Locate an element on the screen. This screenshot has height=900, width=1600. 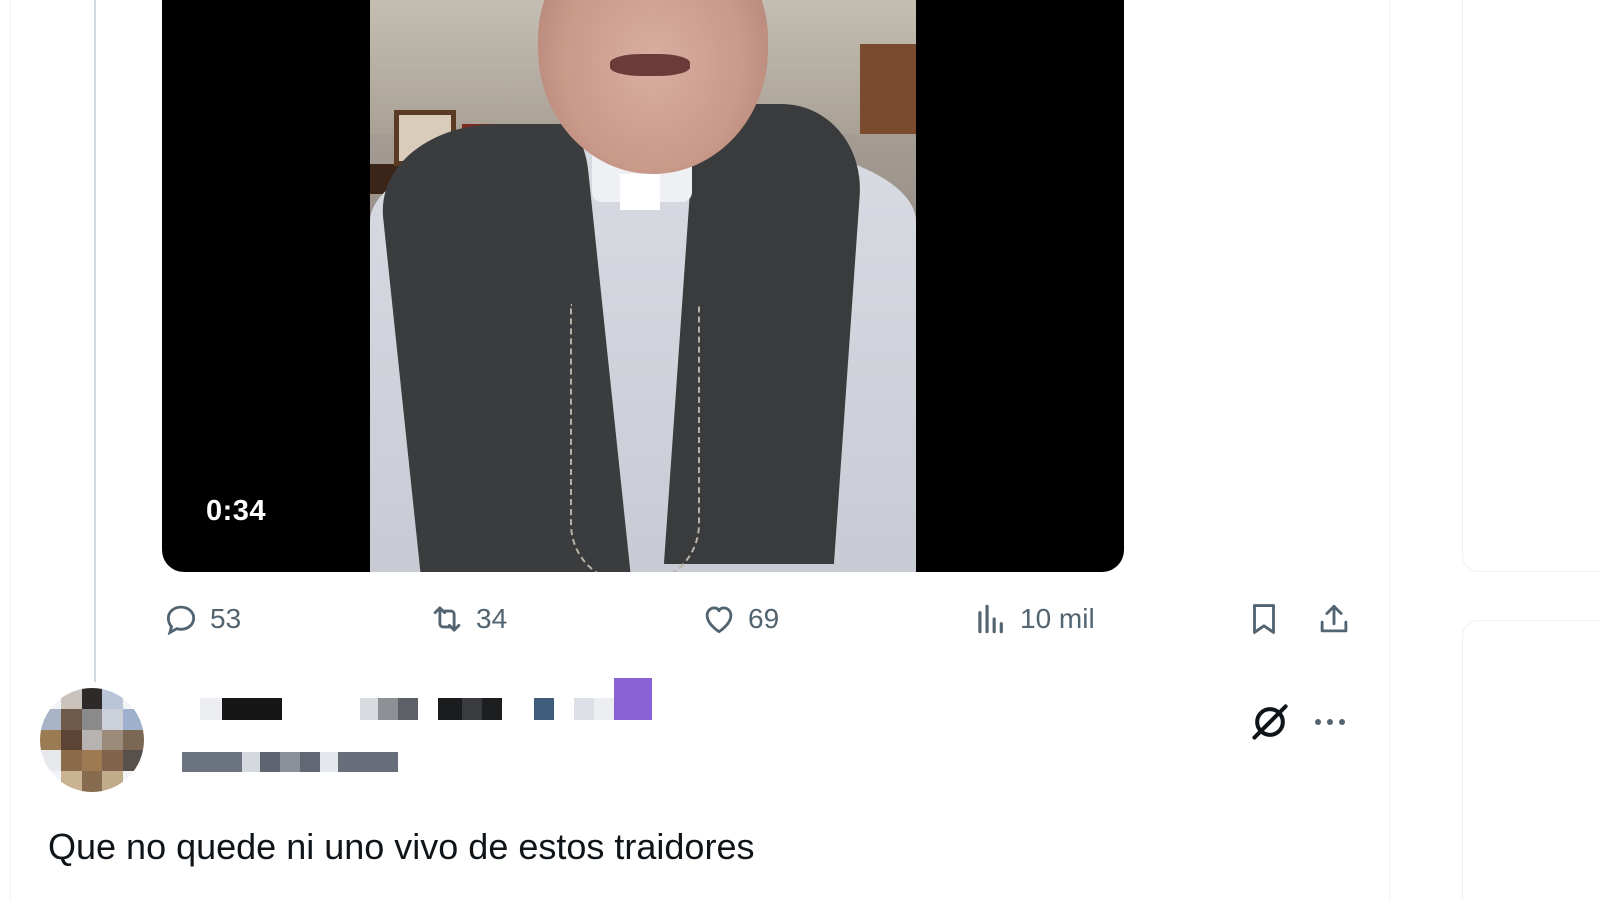
like-count: 69 is located at coordinates (764, 618).